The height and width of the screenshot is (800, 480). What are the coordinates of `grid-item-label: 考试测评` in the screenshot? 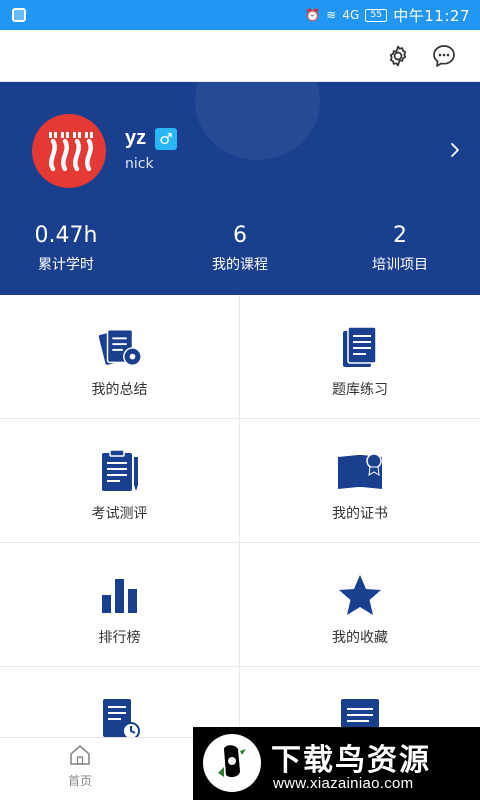 It's located at (119, 514).